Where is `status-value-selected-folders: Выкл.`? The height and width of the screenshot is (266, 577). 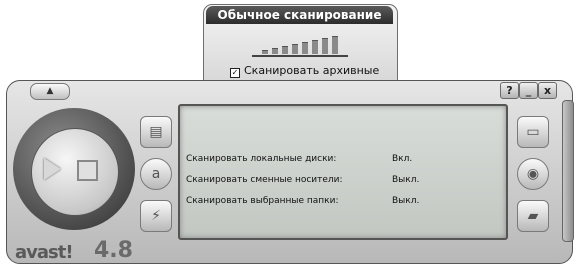 status-value-selected-folders: Выкл. is located at coordinates (406, 201).